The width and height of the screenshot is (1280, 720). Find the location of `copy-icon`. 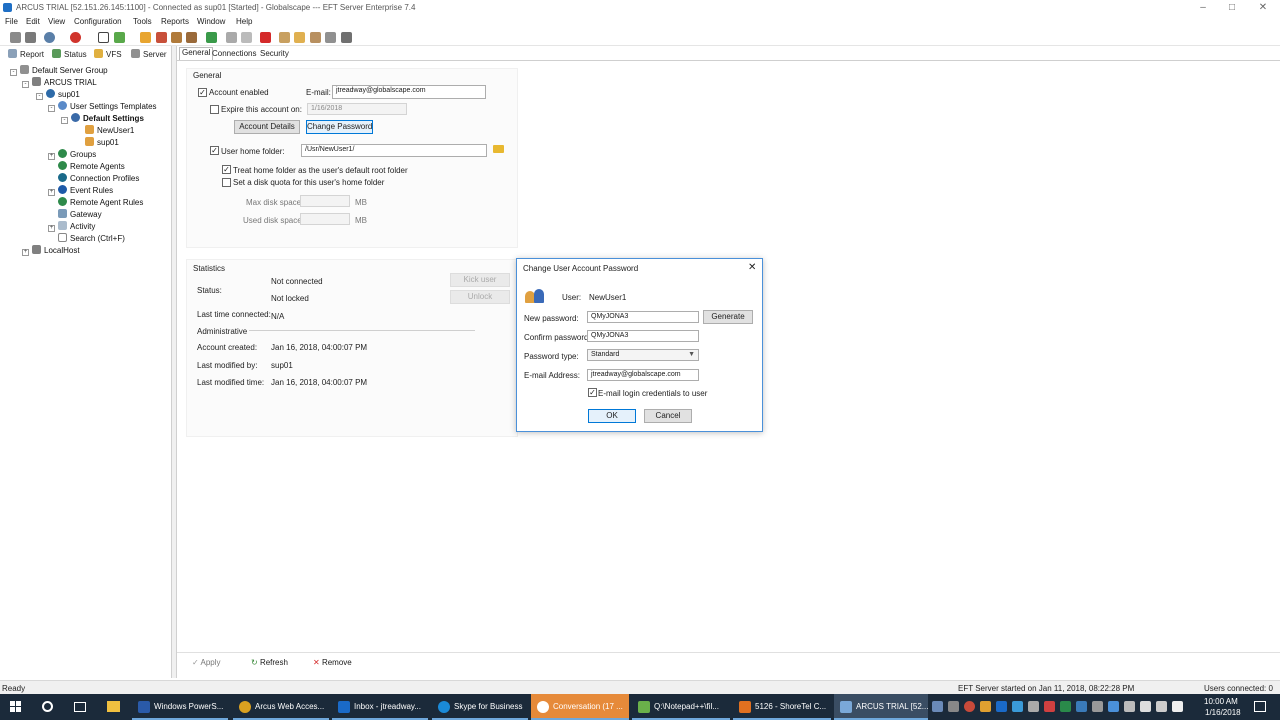

copy-icon is located at coordinates (231, 37).